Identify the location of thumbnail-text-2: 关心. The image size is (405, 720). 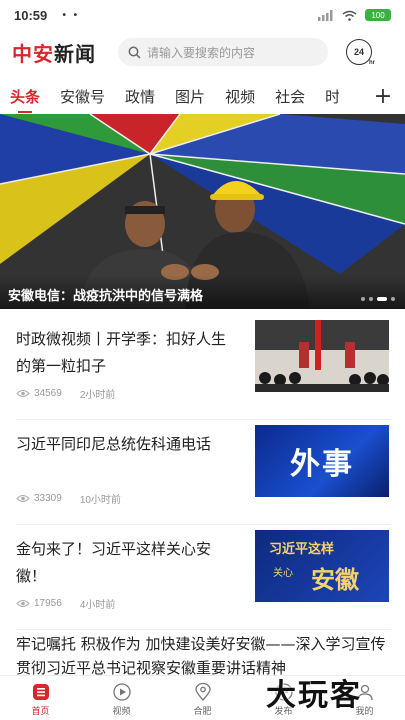
(283, 573).